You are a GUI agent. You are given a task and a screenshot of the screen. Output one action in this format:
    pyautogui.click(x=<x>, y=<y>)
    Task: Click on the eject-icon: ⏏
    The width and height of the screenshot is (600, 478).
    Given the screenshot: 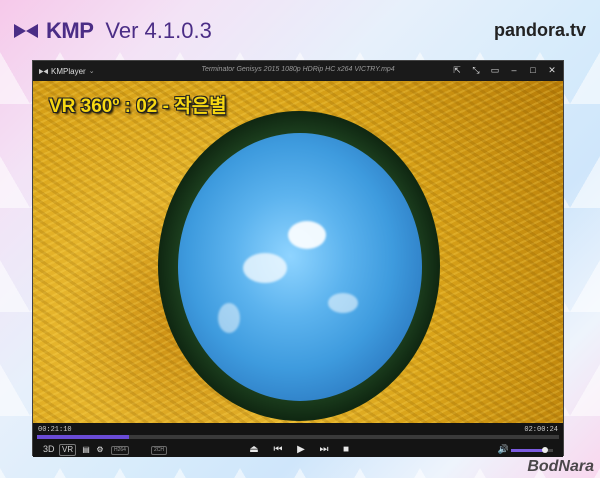 What is the action you would take?
    pyautogui.click(x=254, y=450)
    